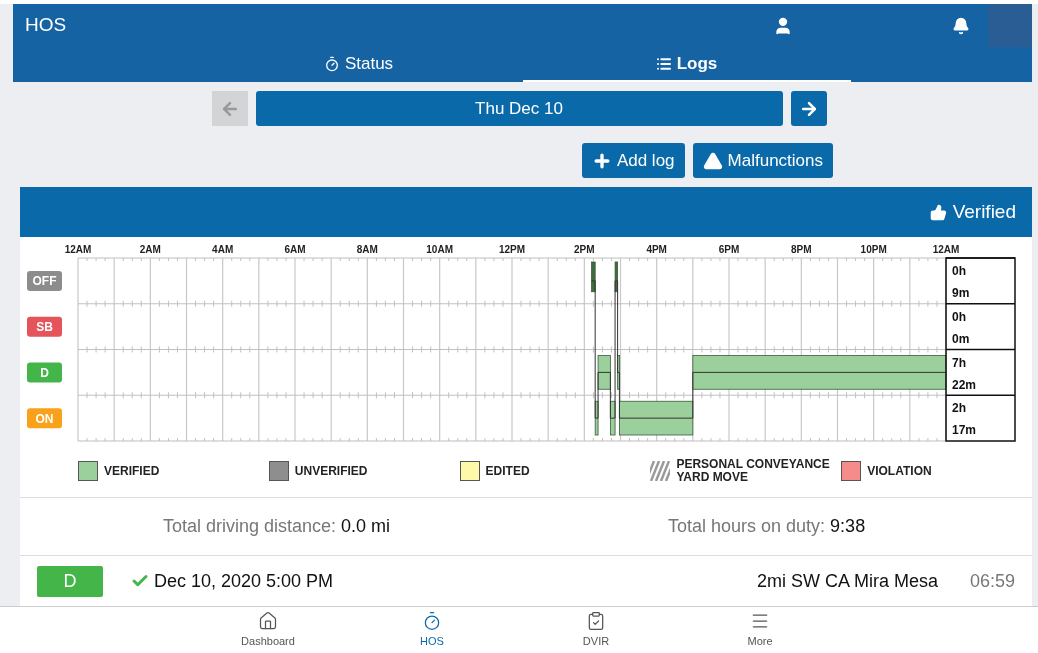 Image resolution: width=1038 pixels, height=653 pixels. I want to click on home-icon, so click(268, 620).